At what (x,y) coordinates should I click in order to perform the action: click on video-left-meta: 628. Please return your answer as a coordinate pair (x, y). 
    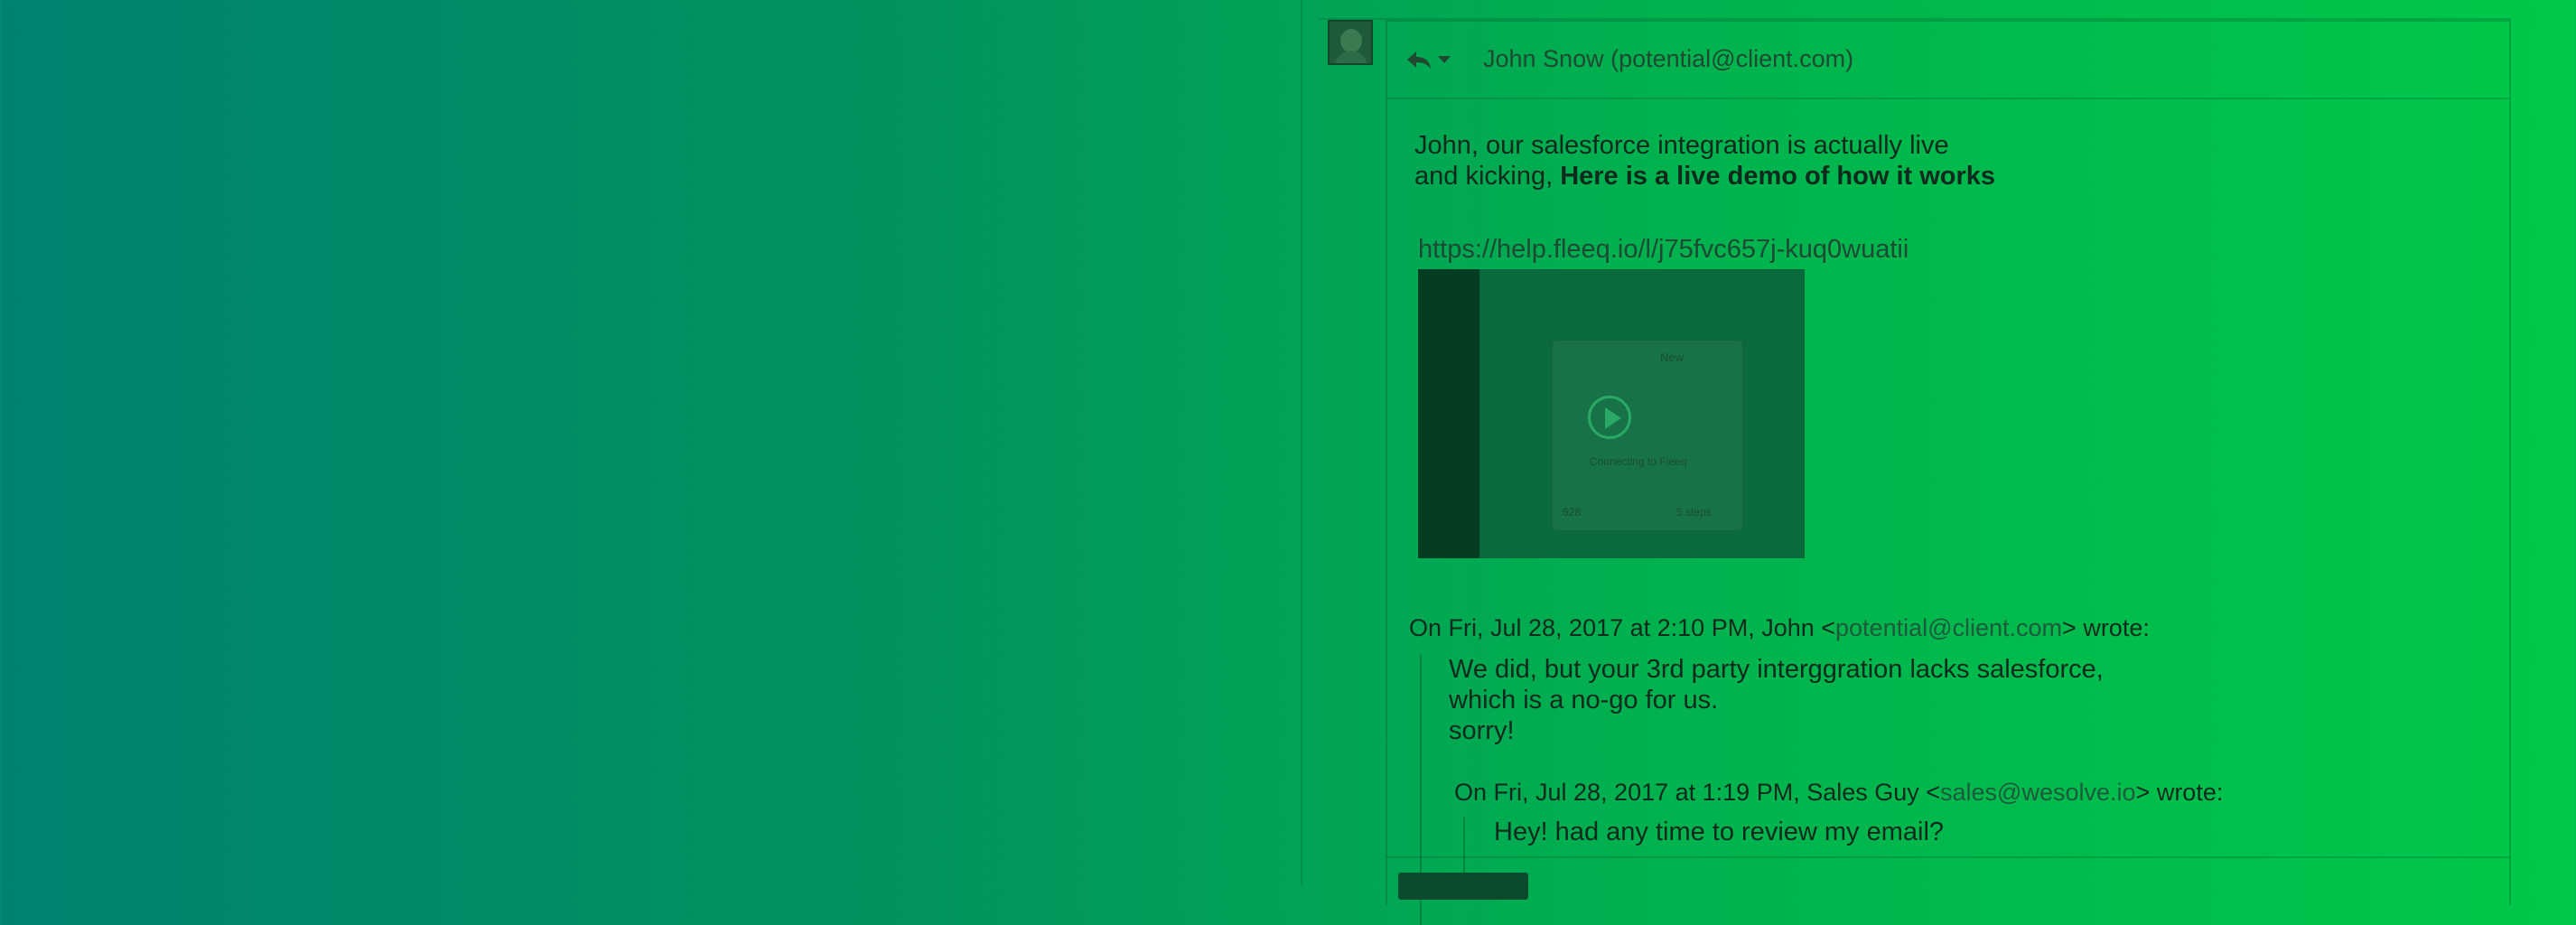
    Looking at the image, I should click on (1572, 512).